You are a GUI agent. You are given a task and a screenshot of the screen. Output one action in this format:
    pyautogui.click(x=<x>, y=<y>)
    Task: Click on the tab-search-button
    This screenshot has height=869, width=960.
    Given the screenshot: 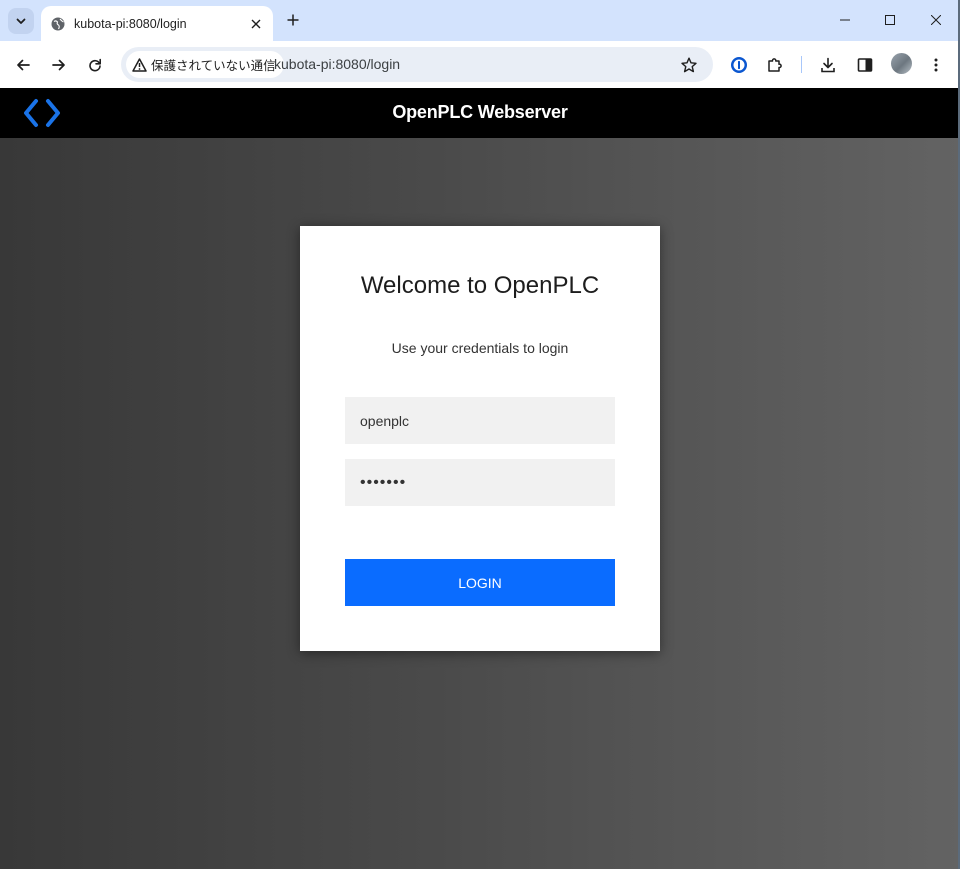 What is the action you would take?
    pyautogui.click(x=21, y=21)
    